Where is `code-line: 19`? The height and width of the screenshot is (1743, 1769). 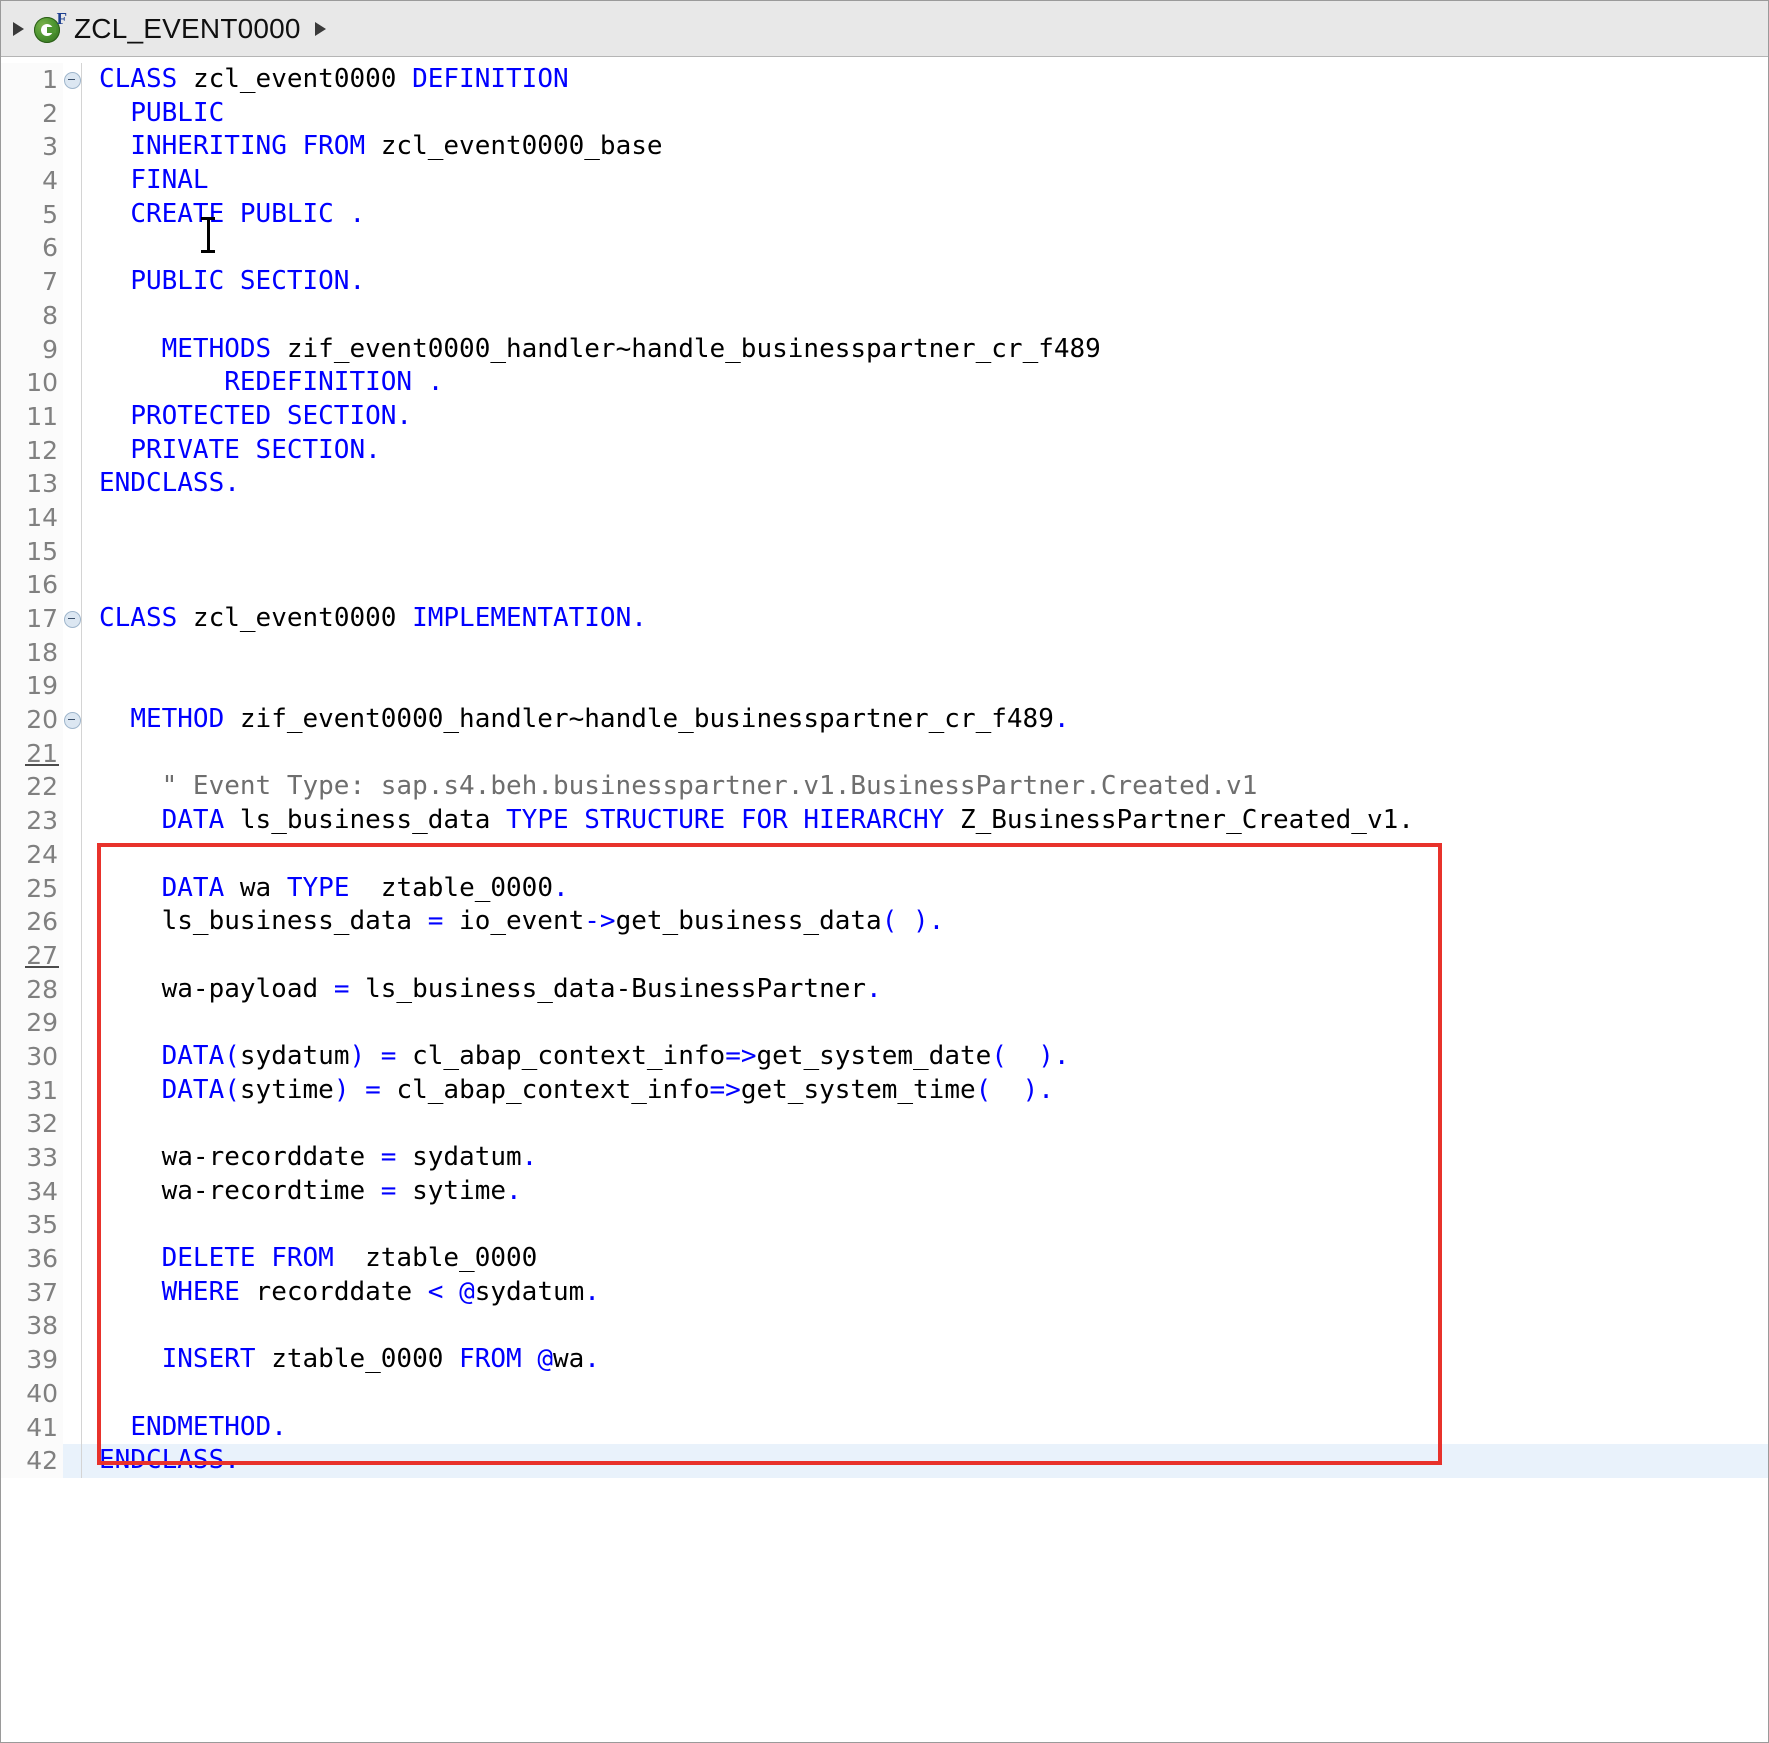
code-line: 19 is located at coordinates (884, 686).